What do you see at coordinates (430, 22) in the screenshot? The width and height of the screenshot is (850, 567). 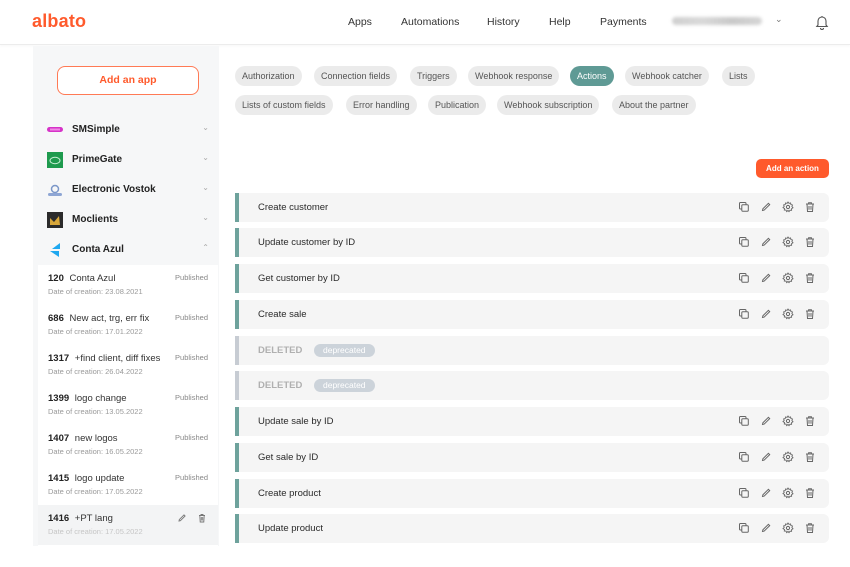 I see `nav-automations: Automations` at bounding box center [430, 22].